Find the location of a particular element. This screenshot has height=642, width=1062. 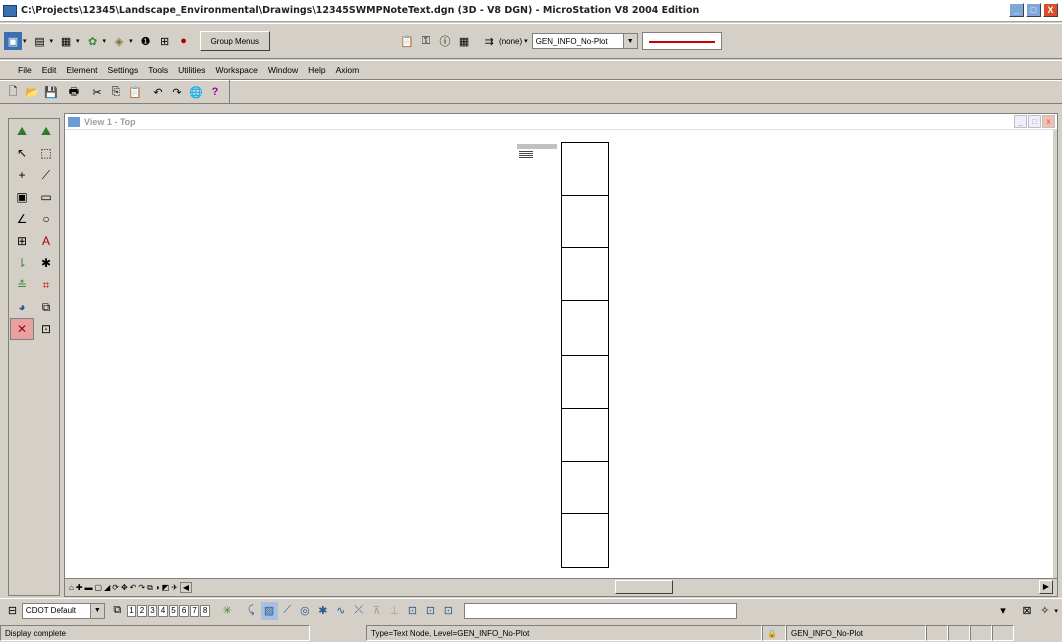

document-icon: ▤ is located at coordinates (40, 41).